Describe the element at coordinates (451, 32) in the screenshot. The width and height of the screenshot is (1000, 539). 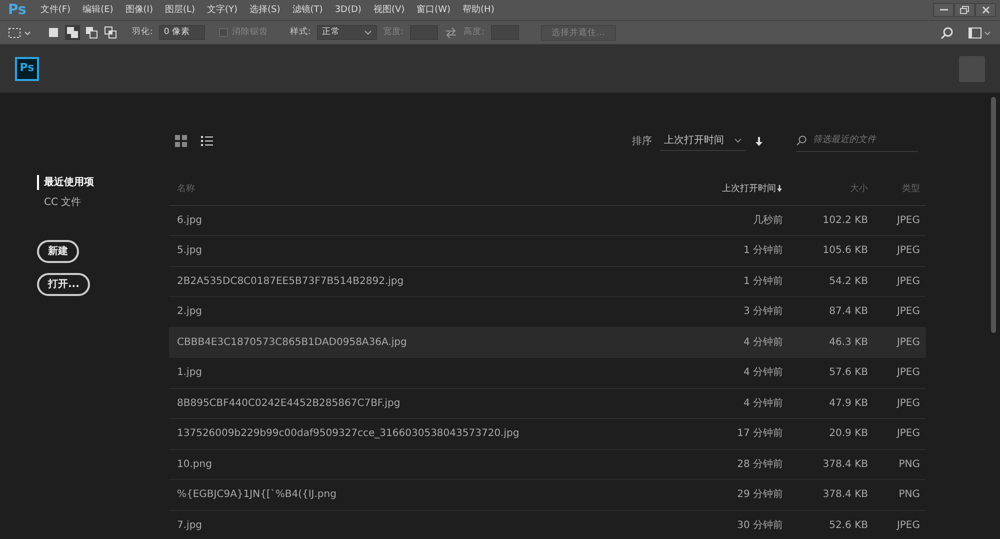
I see `swap-icon` at that location.